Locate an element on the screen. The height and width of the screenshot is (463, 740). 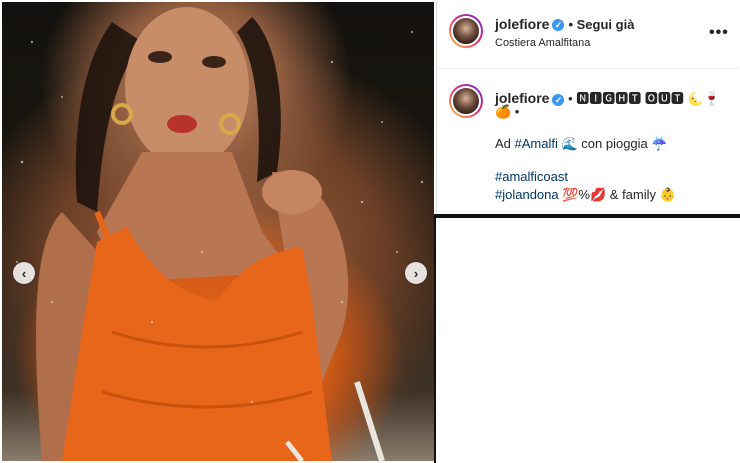
caption-line-1: jolefiore ✓ • 🅽🅸🅶🅷🆃 🅾🆄🆃 🌜🍷 is located at coordinates (607, 97).